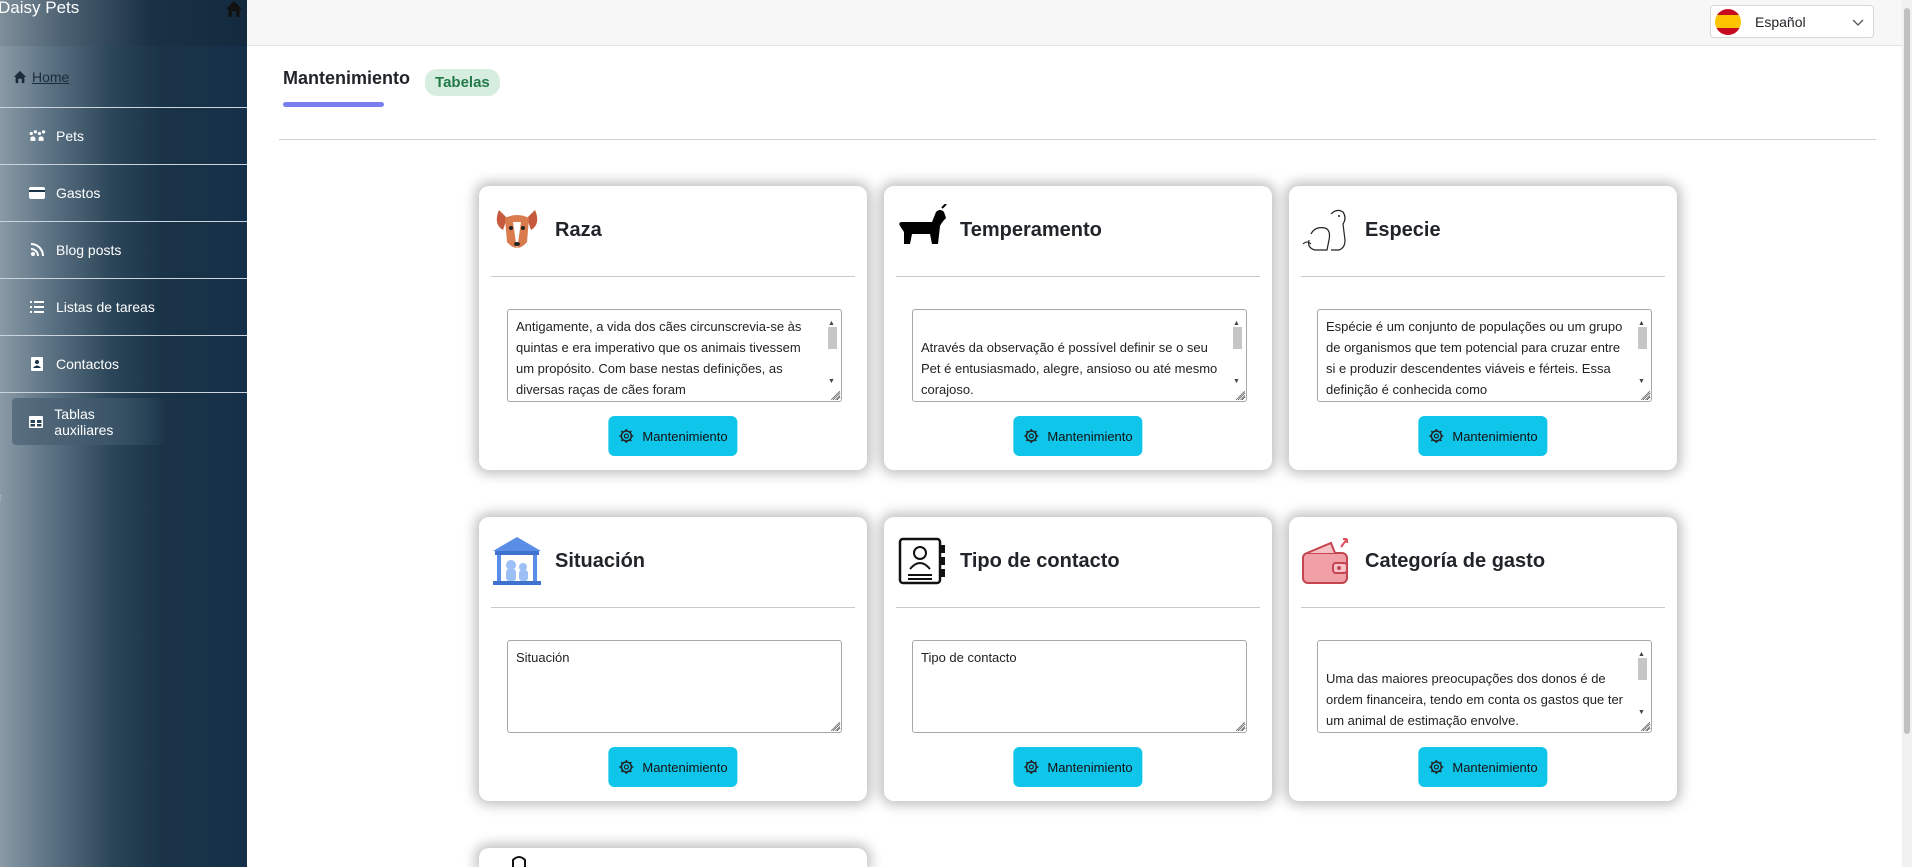 The width and height of the screenshot is (1912, 867). Describe the element at coordinates (1077, 139) in the screenshot. I see `tabs-divider` at that location.